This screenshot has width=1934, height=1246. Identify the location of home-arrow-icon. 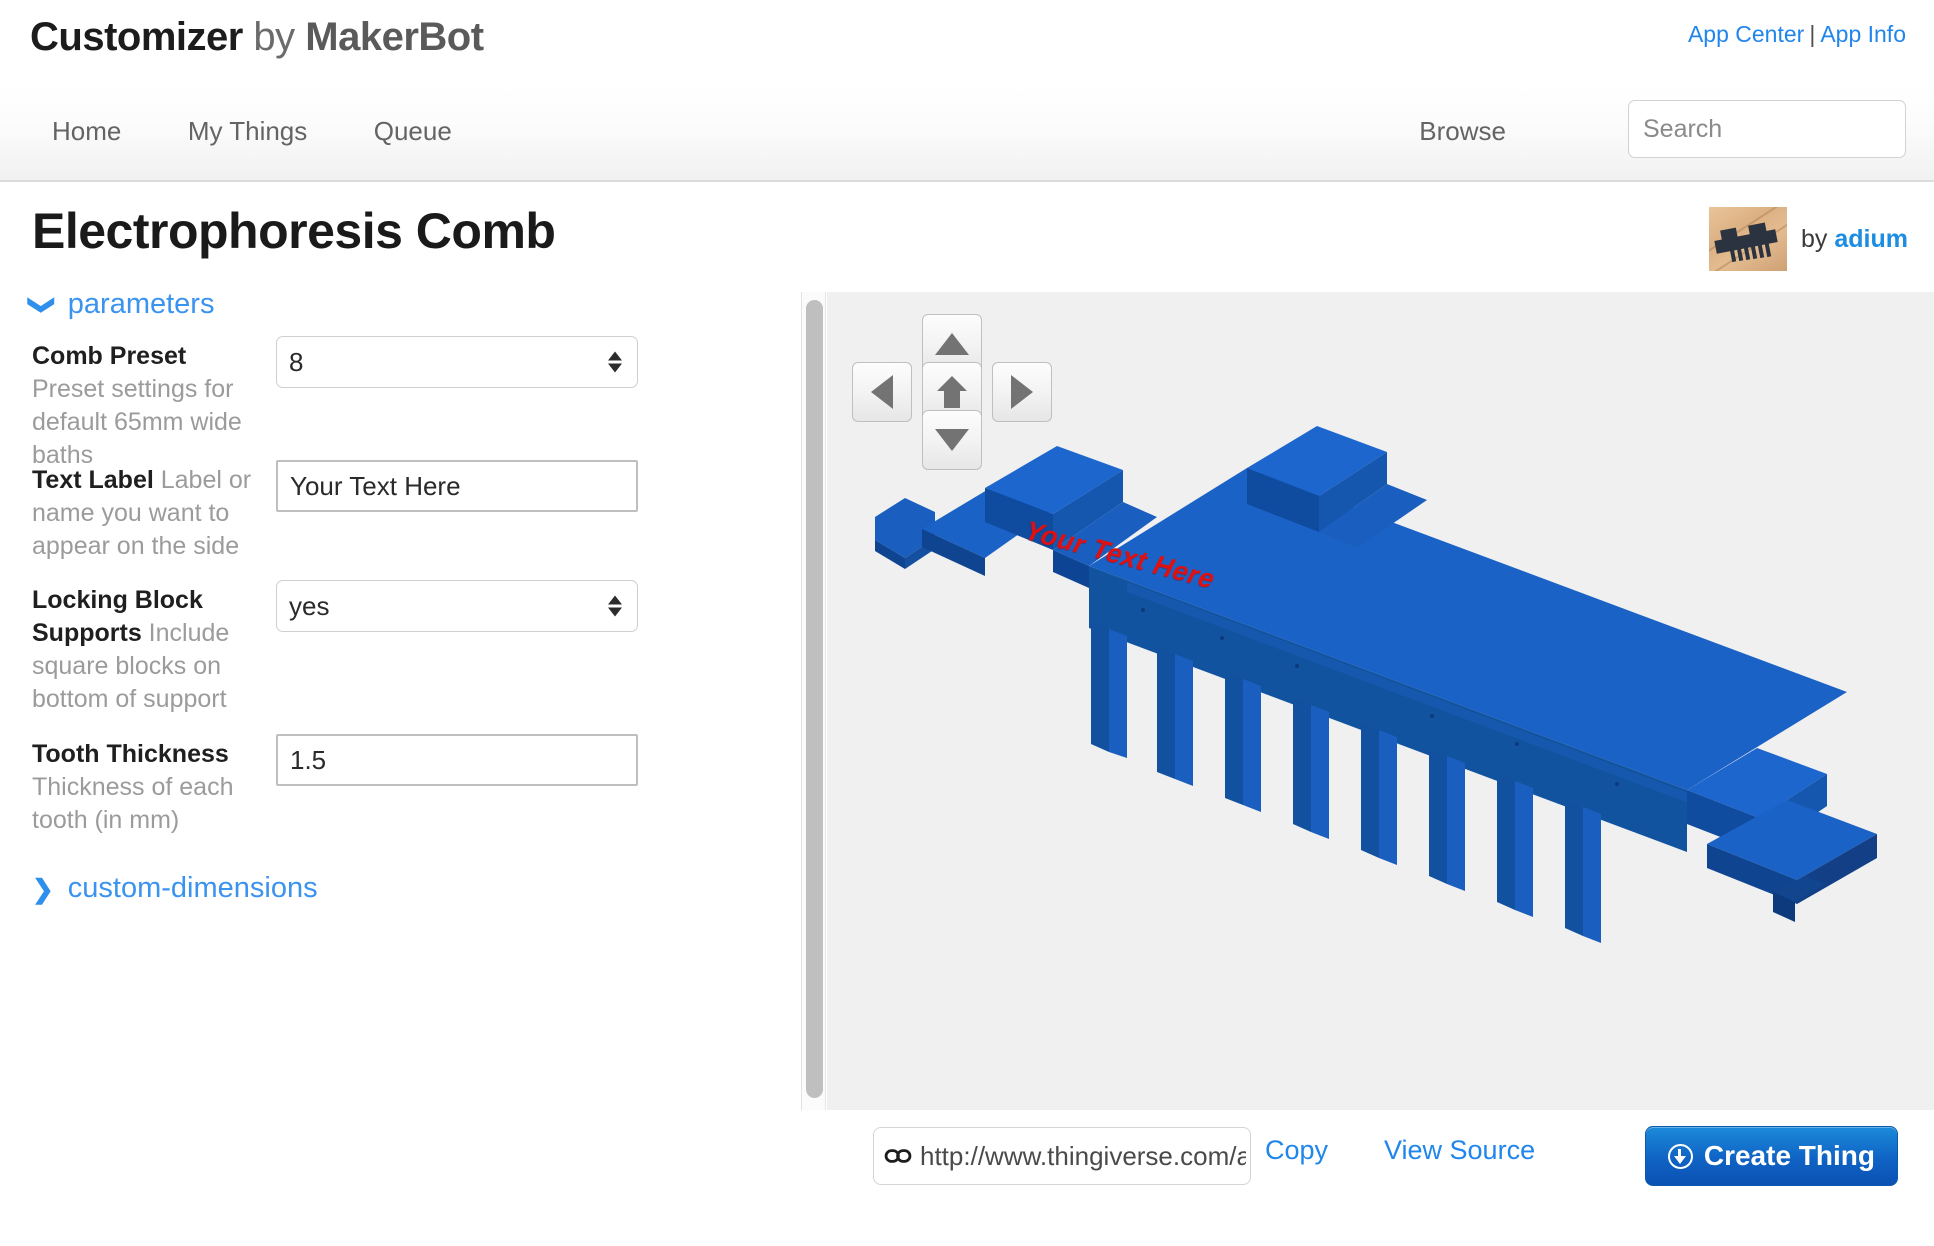
(952, 392).